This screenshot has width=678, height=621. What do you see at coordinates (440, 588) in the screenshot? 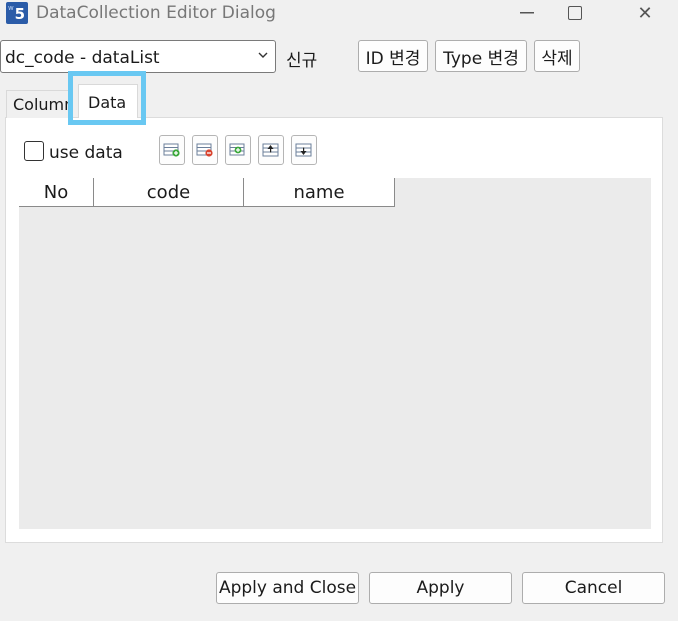
I see `apply-button: Apply` at bounding box center [440, 588].